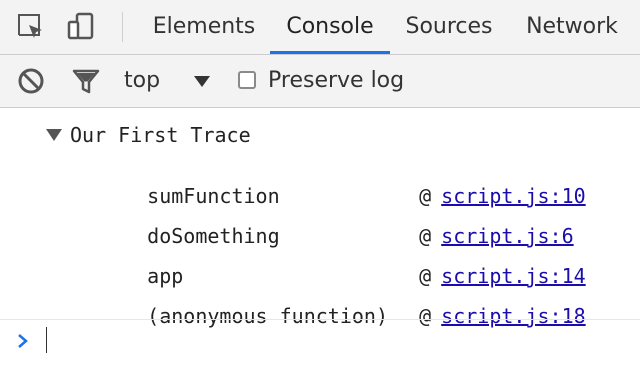  Describe the element at coordinates (86, 81) in the screenshot. I see `filter-icon` at that location.